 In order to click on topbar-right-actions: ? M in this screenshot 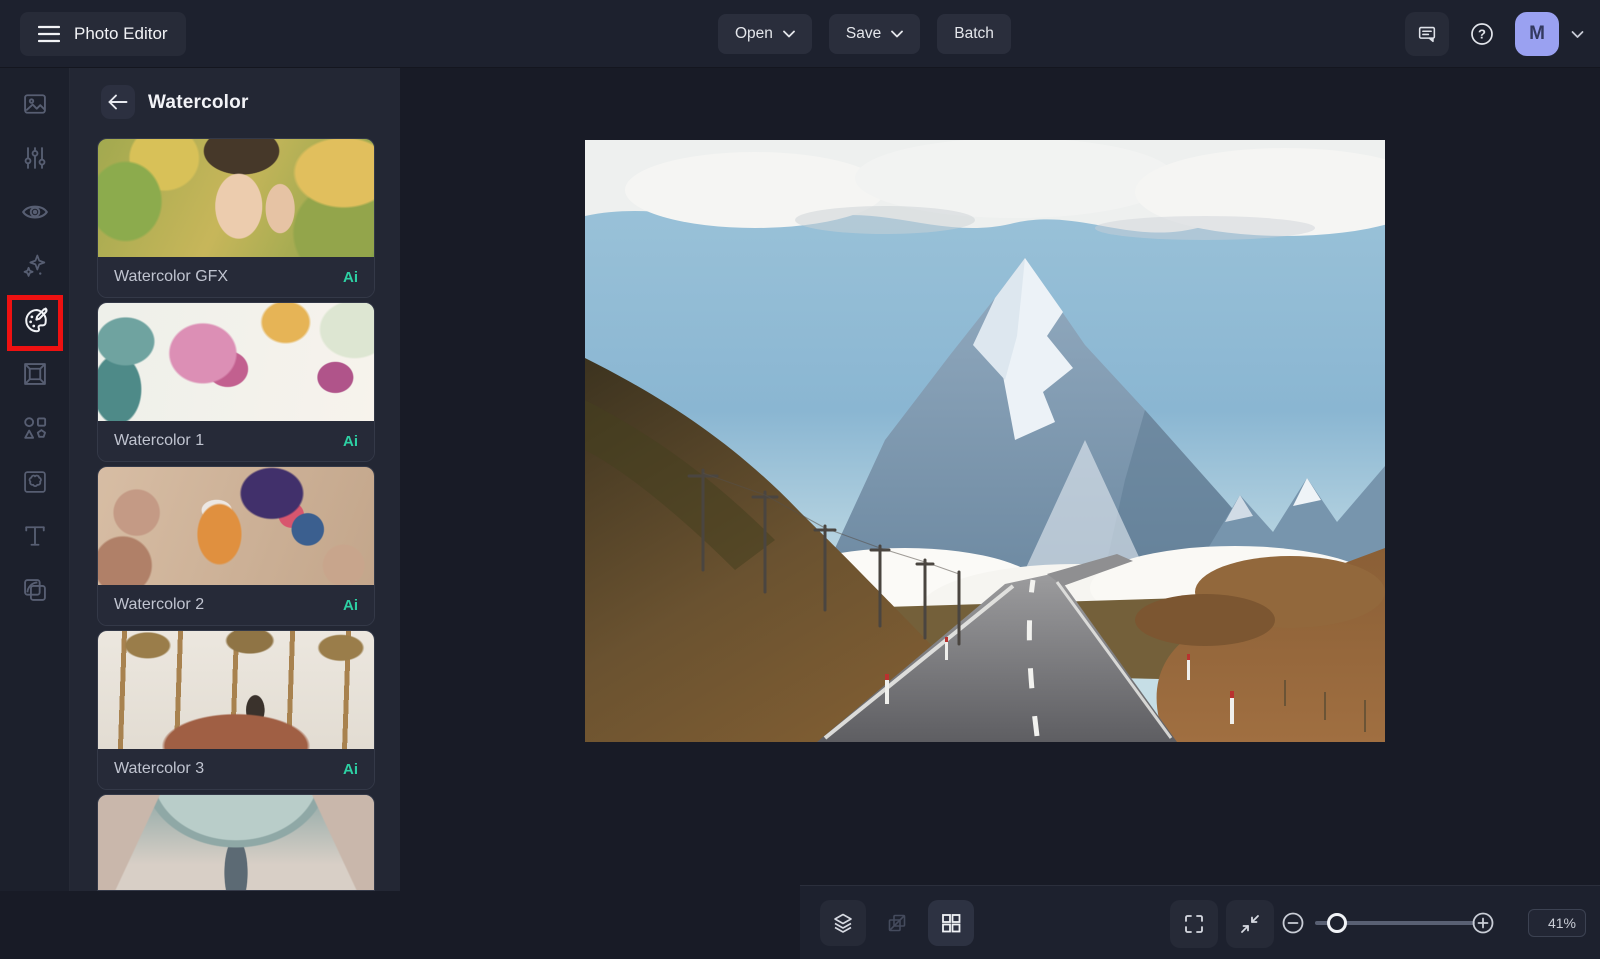, I will do `click(1494, 34)`.